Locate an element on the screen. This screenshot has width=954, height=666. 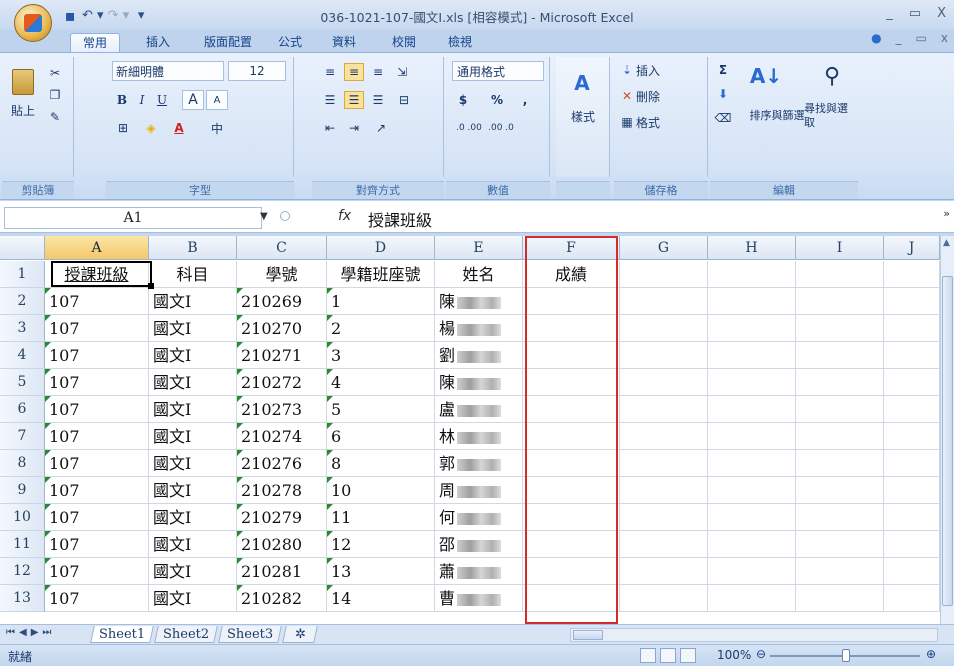
column-header-d: D is located at coordinates (381, 248).